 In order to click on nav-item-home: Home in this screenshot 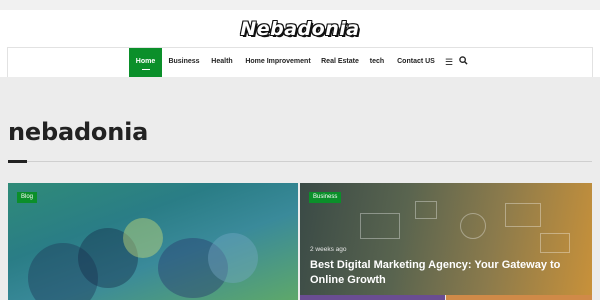, I will do `click(145, 62)`.